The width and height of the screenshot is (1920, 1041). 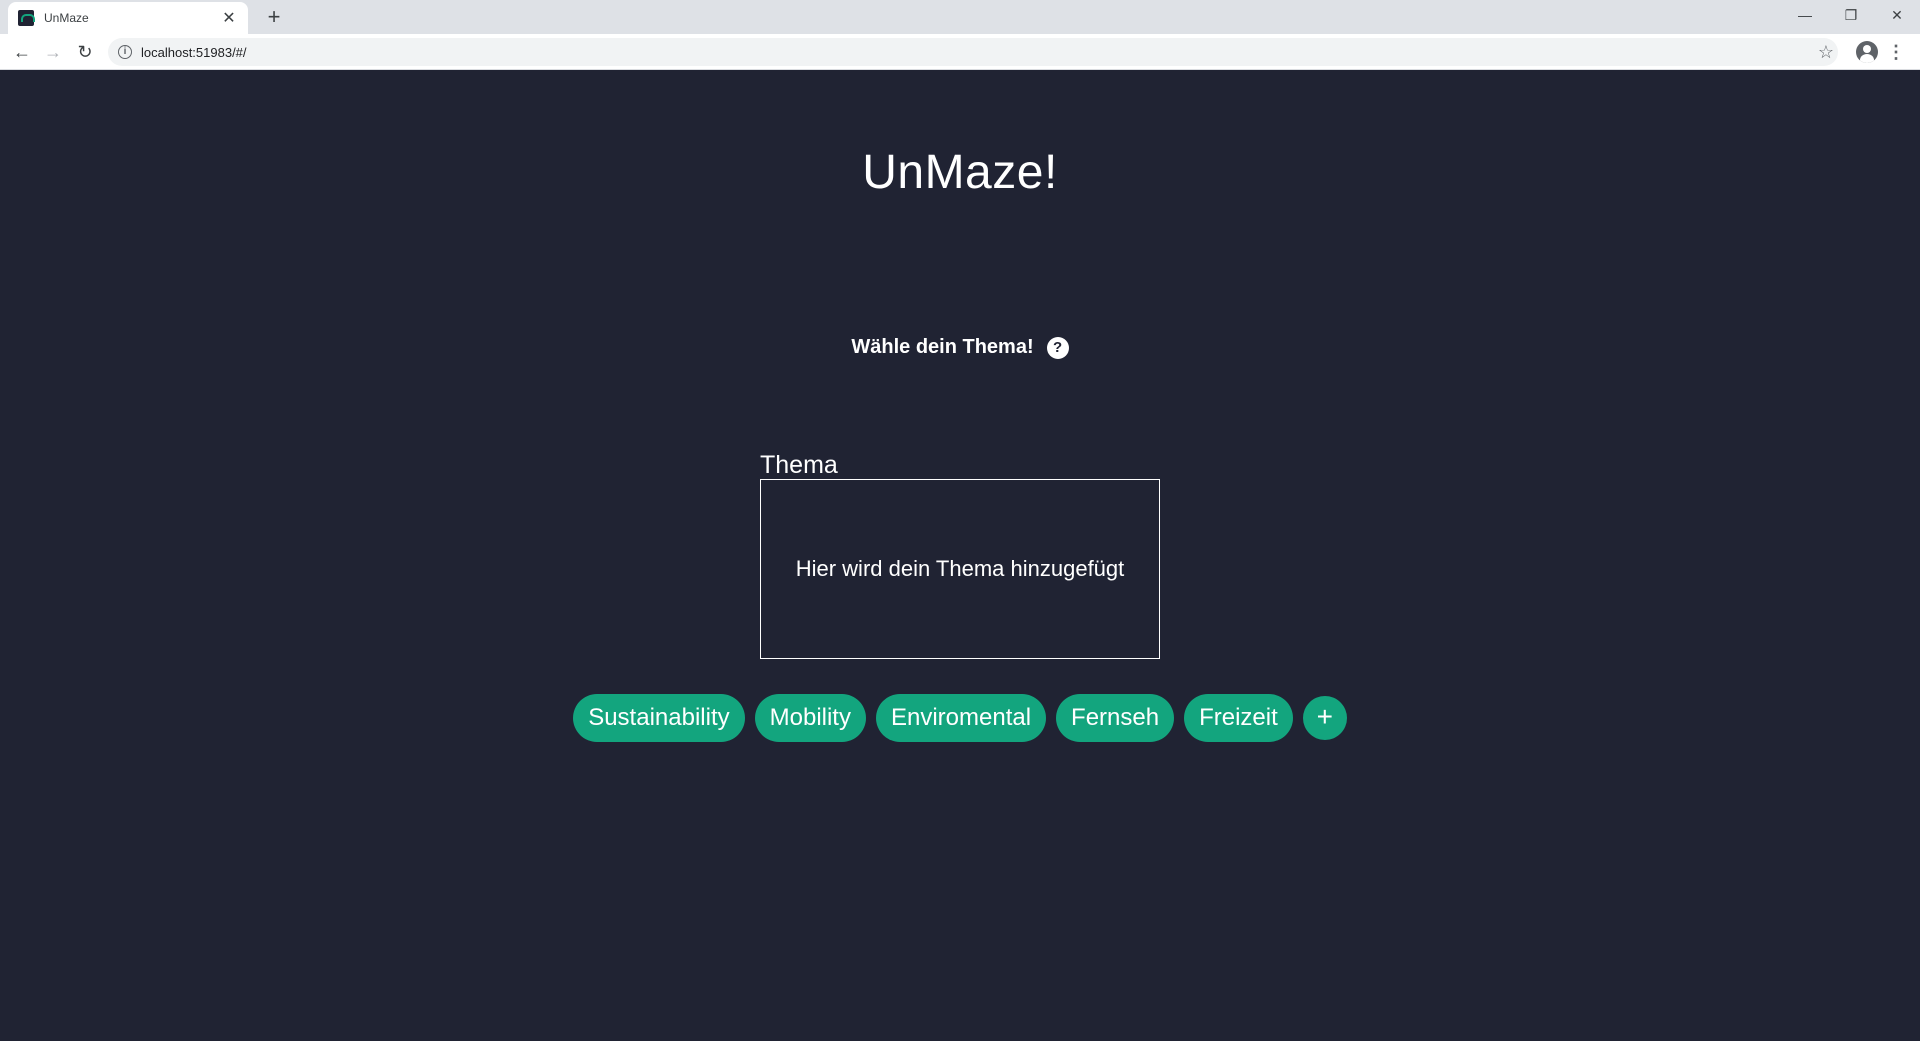 I want to click on topic-chip-enviromental: Enviromental, so click(x=961, y=718).